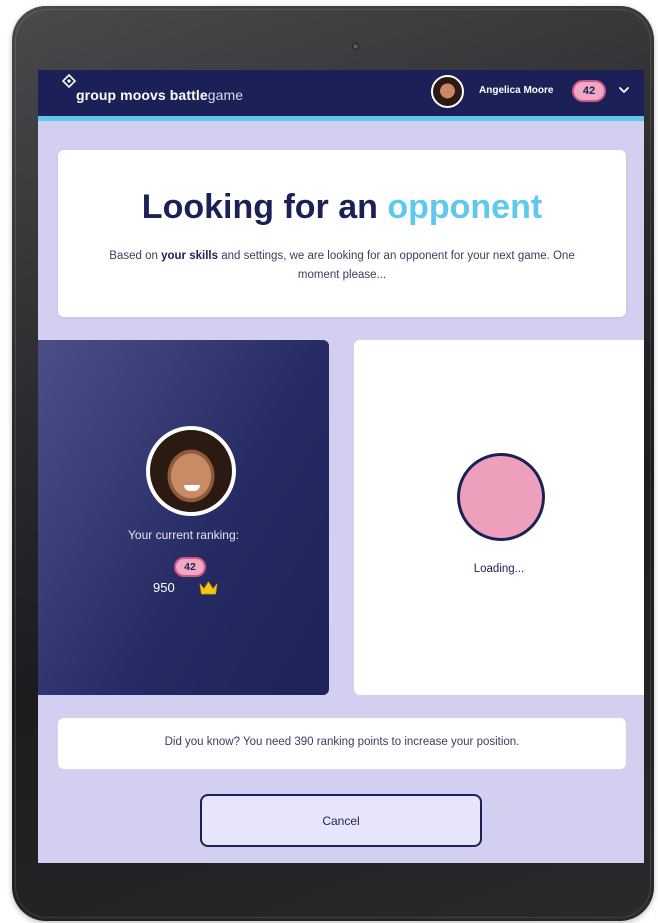 This screenshot has width=658, height=923. Describe the element at coordinates (341, 93) in the screenshot. I see `top-header: group moovs battlegame Angelica Moore 42` at that location.